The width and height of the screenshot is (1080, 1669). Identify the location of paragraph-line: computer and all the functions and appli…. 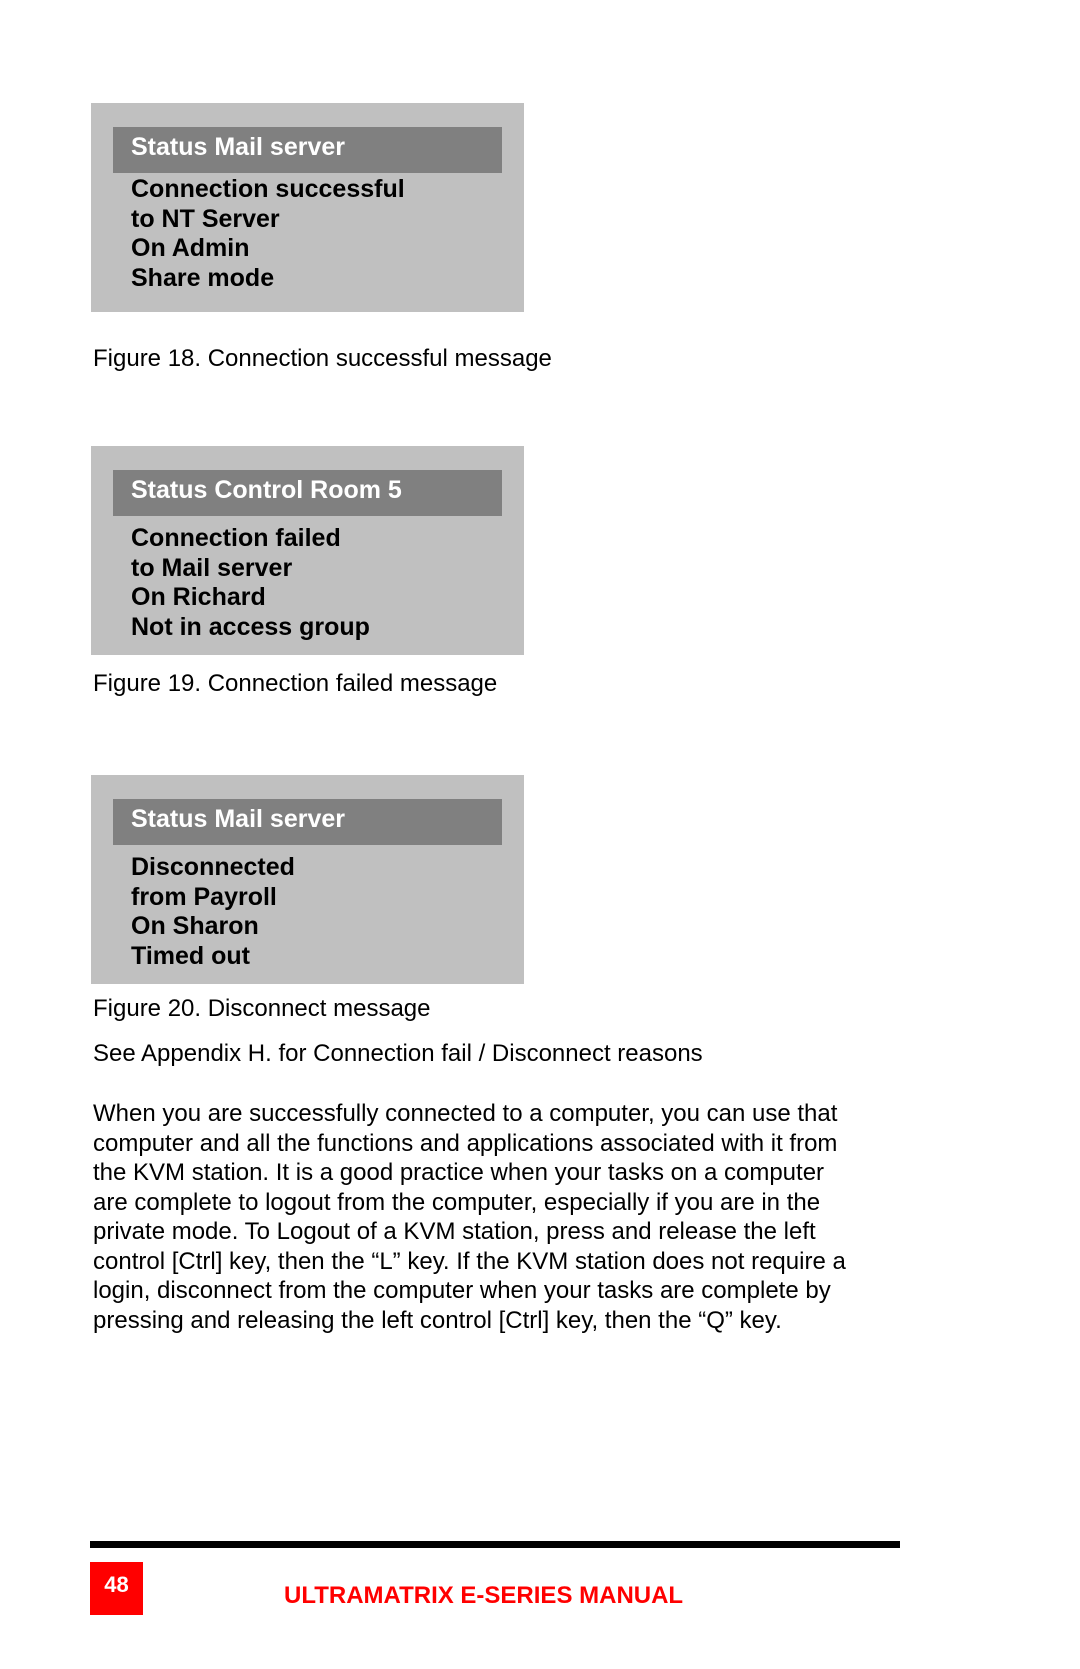
(465, 1143).